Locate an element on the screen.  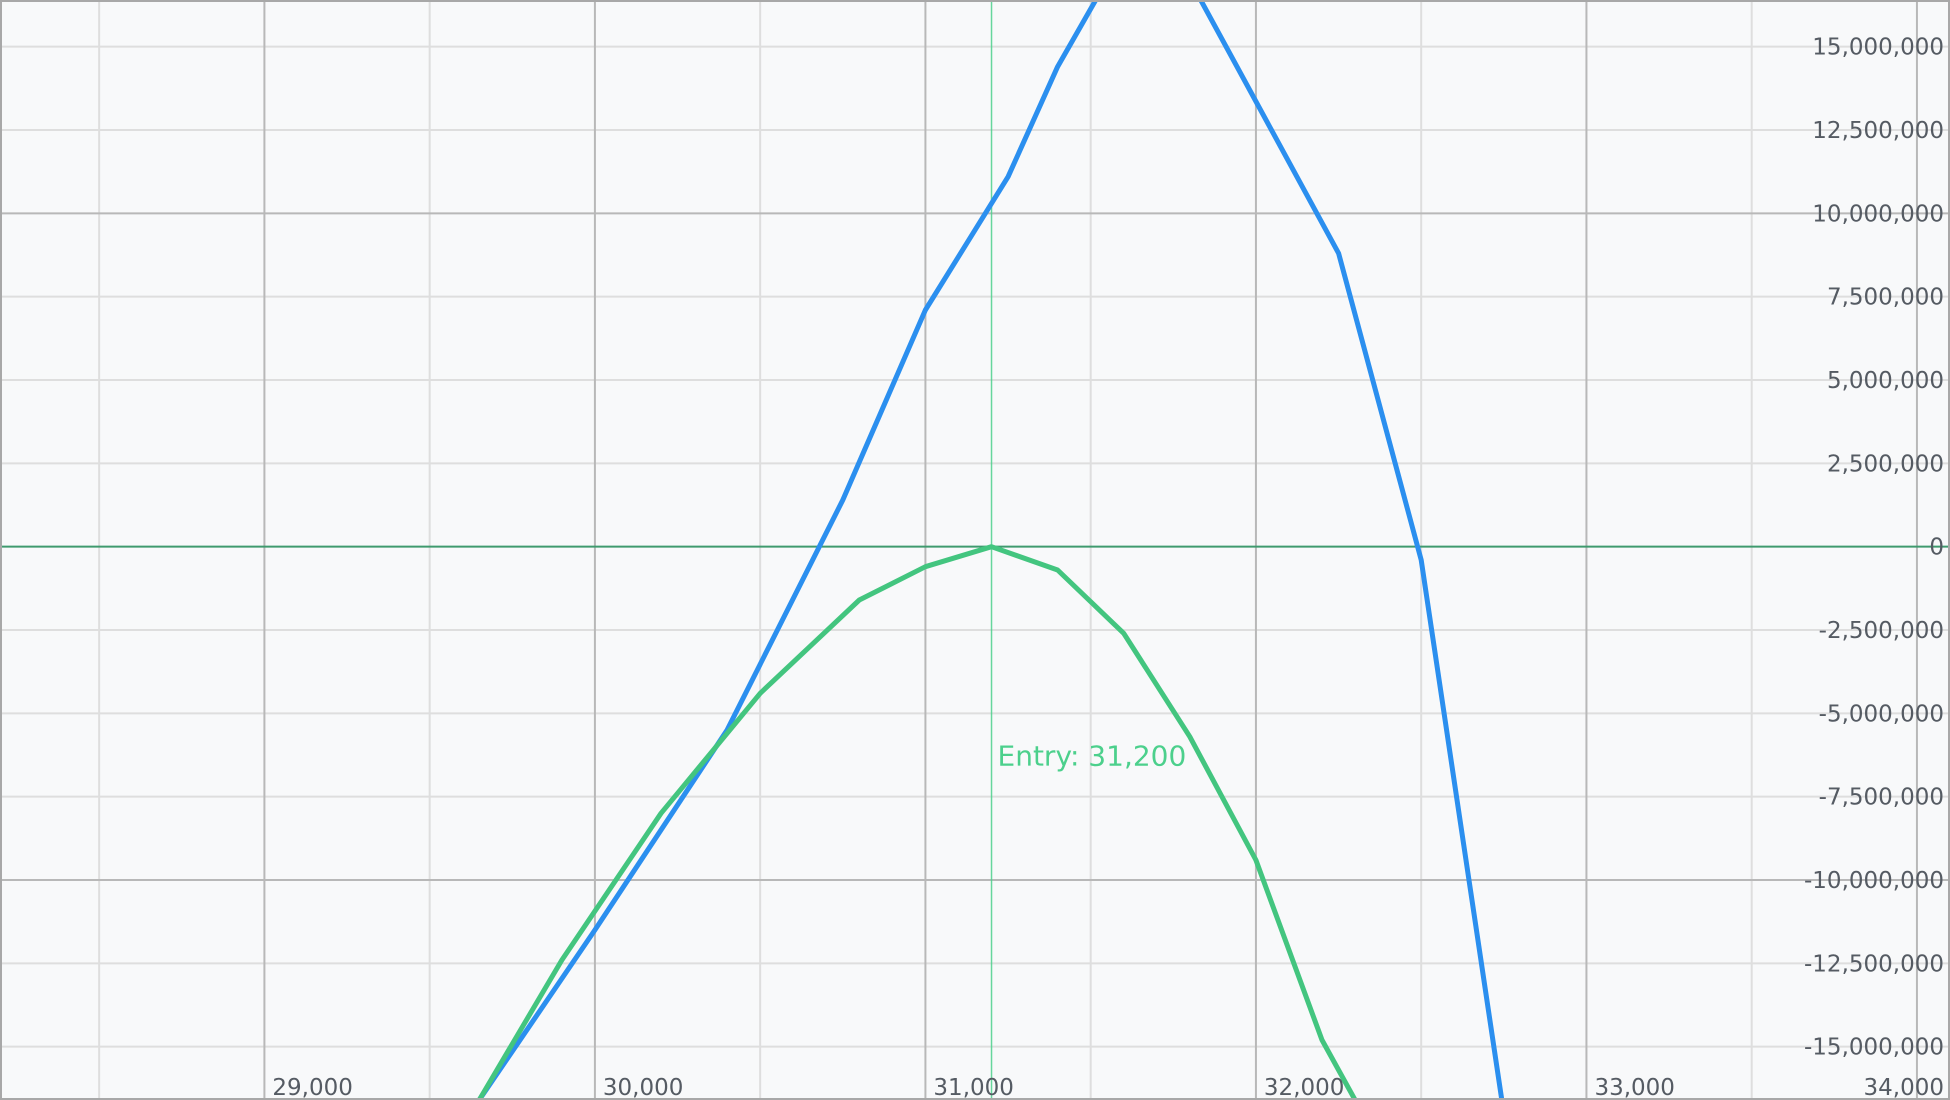
y-tick-label: 7,500,000 is located at coordinates (1885, 298).